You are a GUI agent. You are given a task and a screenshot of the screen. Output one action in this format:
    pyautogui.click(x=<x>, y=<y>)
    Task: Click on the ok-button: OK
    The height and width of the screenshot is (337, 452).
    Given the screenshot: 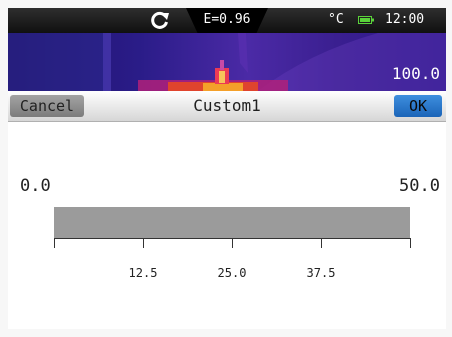 What is the action you would take?
    pyautogui.click(x=418, y=106)
    